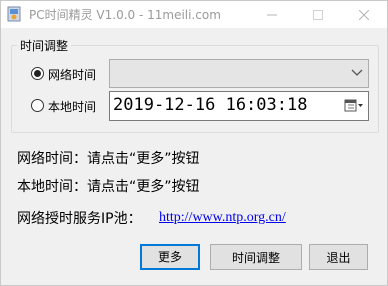 This screenshot has width=388, height=286. Describe the element at coordinates (37, 105) in the screenshot. I see `local-time-radio` at that location.